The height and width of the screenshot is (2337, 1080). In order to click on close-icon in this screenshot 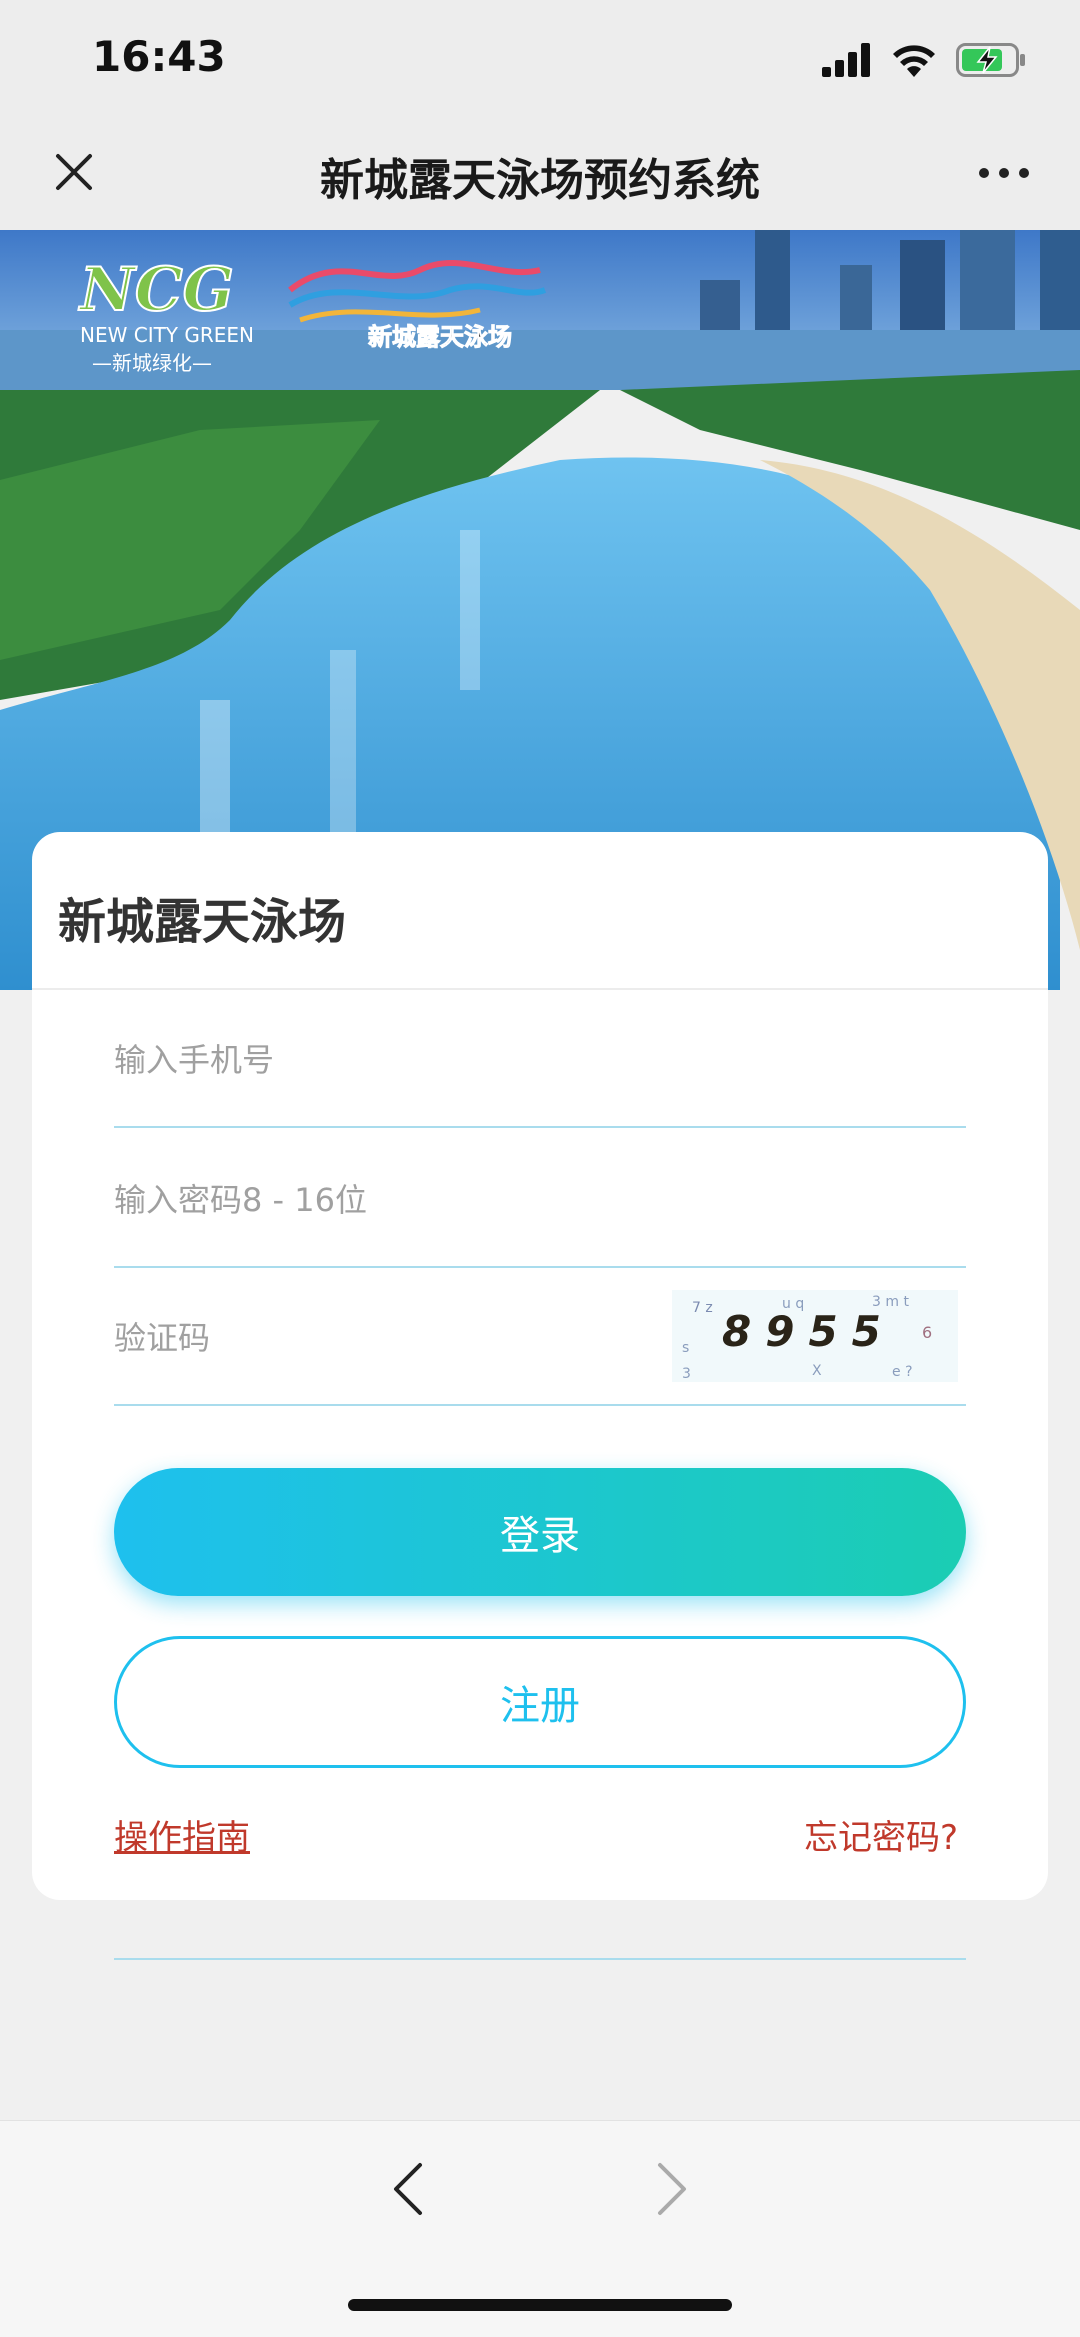, I will do `click(74, 172)`.